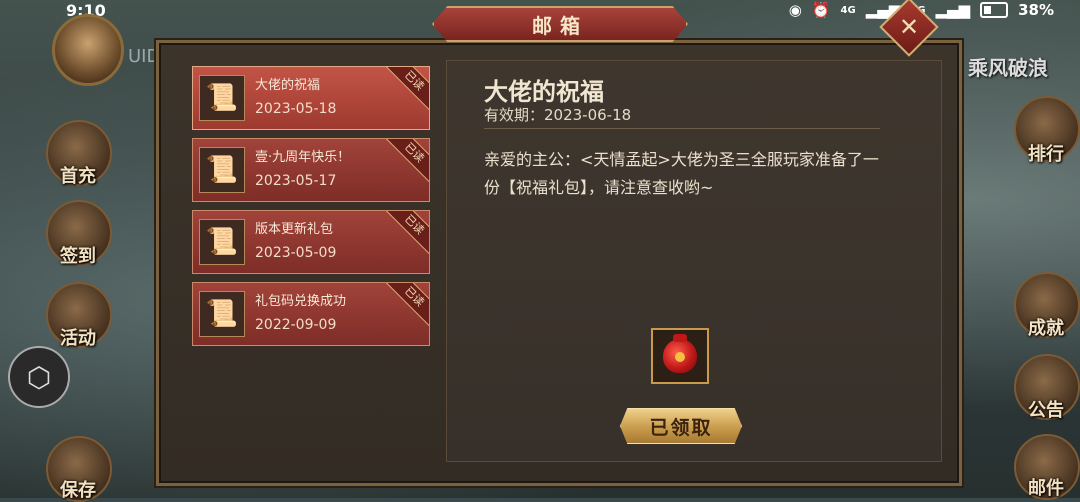  What do you see at coordinates (296, 181) in the screenshot?
I see `mail-date: 2023-05-17` at bounding box center [296, 181].